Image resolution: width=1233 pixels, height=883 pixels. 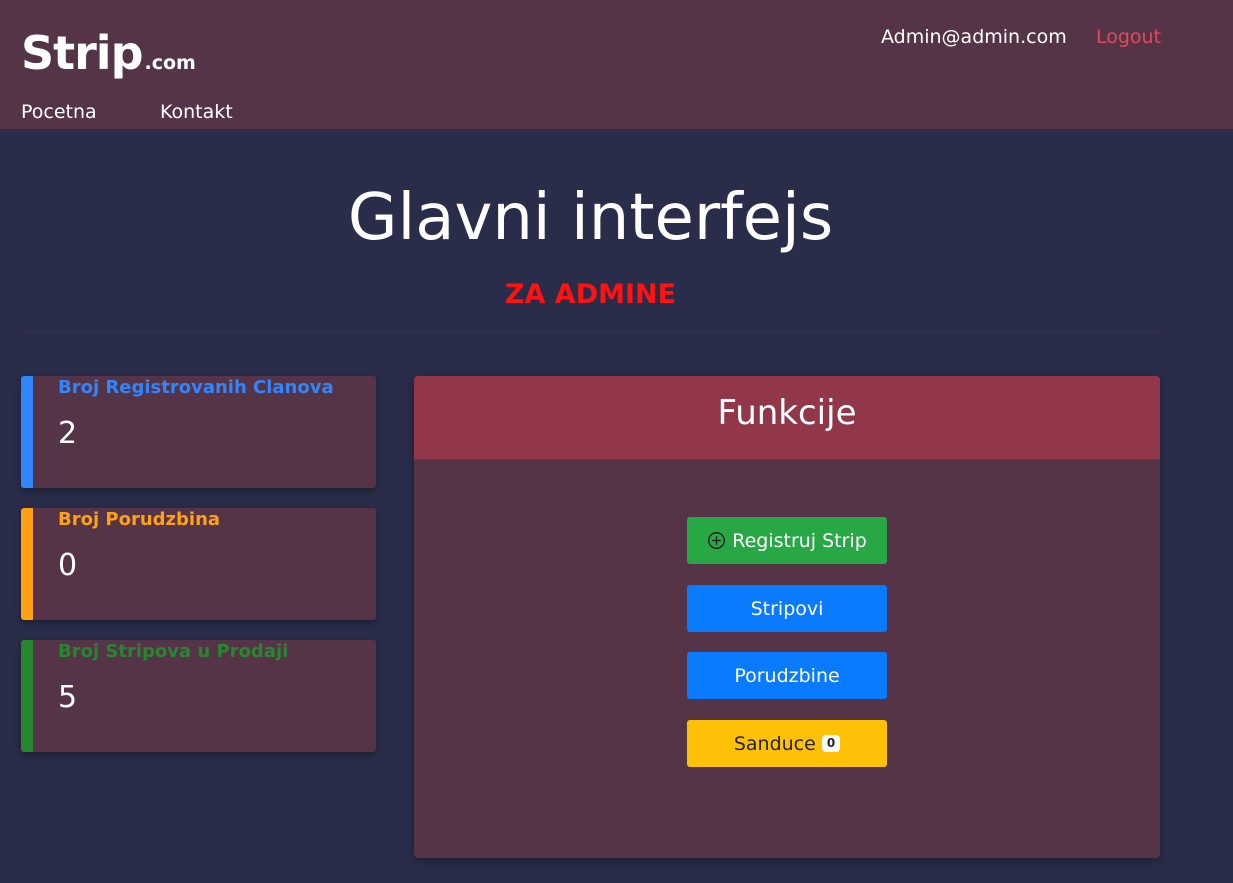 I want to click on register-comic-button: Registruj Strip, so click(x=787, y=540).